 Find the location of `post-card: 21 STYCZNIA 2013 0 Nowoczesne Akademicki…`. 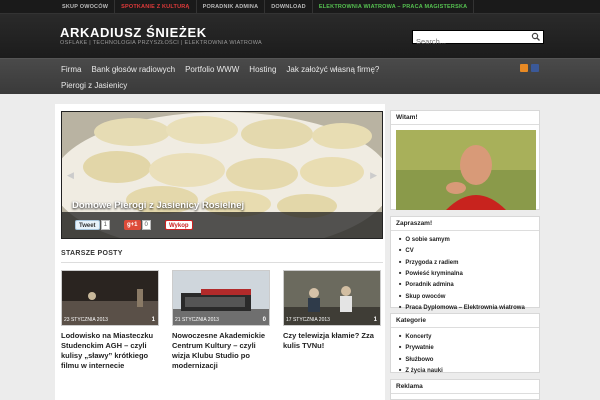

post-card: 21 STYCZNIA 2013 0 Nowoczesne Akademicki… is located at coordinates (221, 320).